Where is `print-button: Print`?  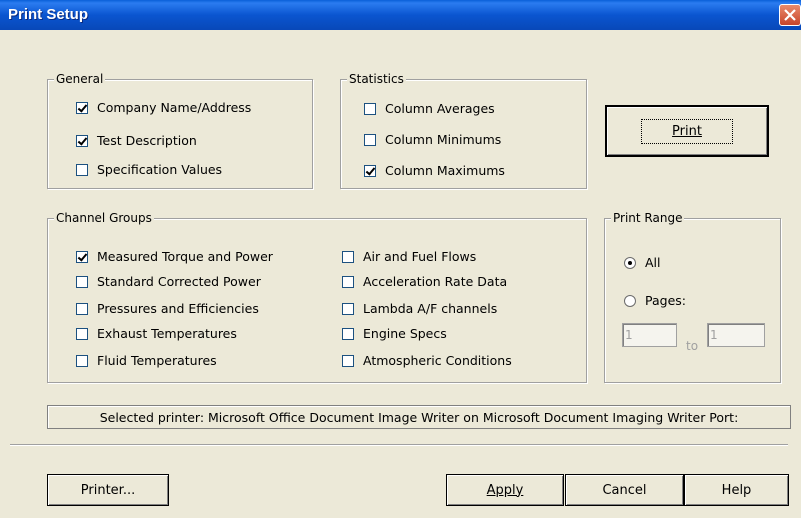 print-button: Print is located at coordinates (687, 131).